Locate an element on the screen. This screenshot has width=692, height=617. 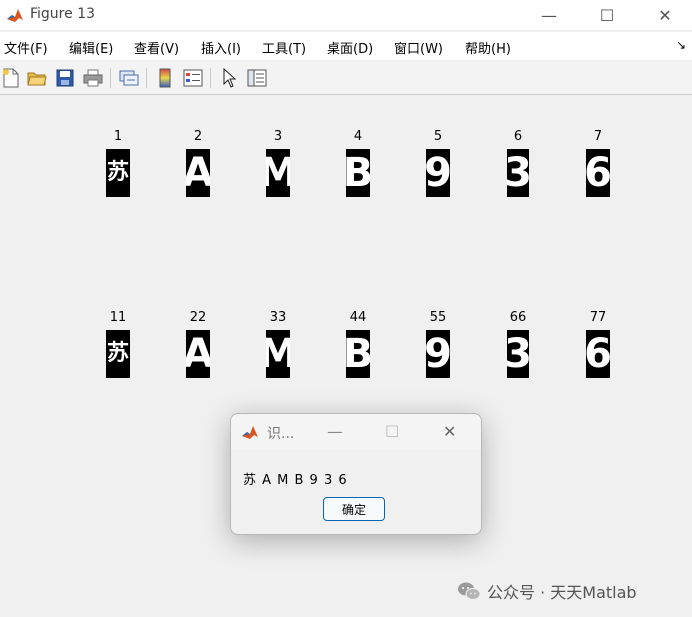
segmented-char-glyph: B is located at coordinates (358, 173).